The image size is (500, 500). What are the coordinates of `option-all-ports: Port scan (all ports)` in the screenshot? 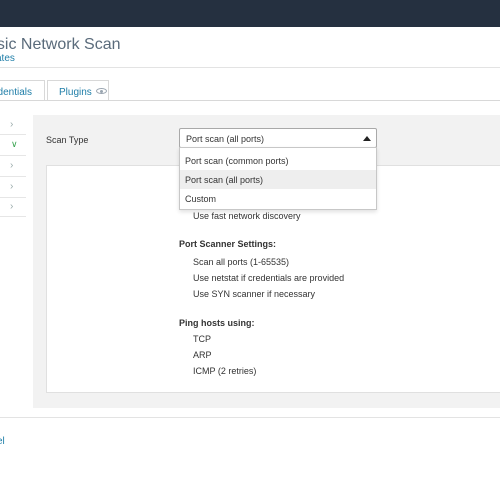 It's located at (278, 179).